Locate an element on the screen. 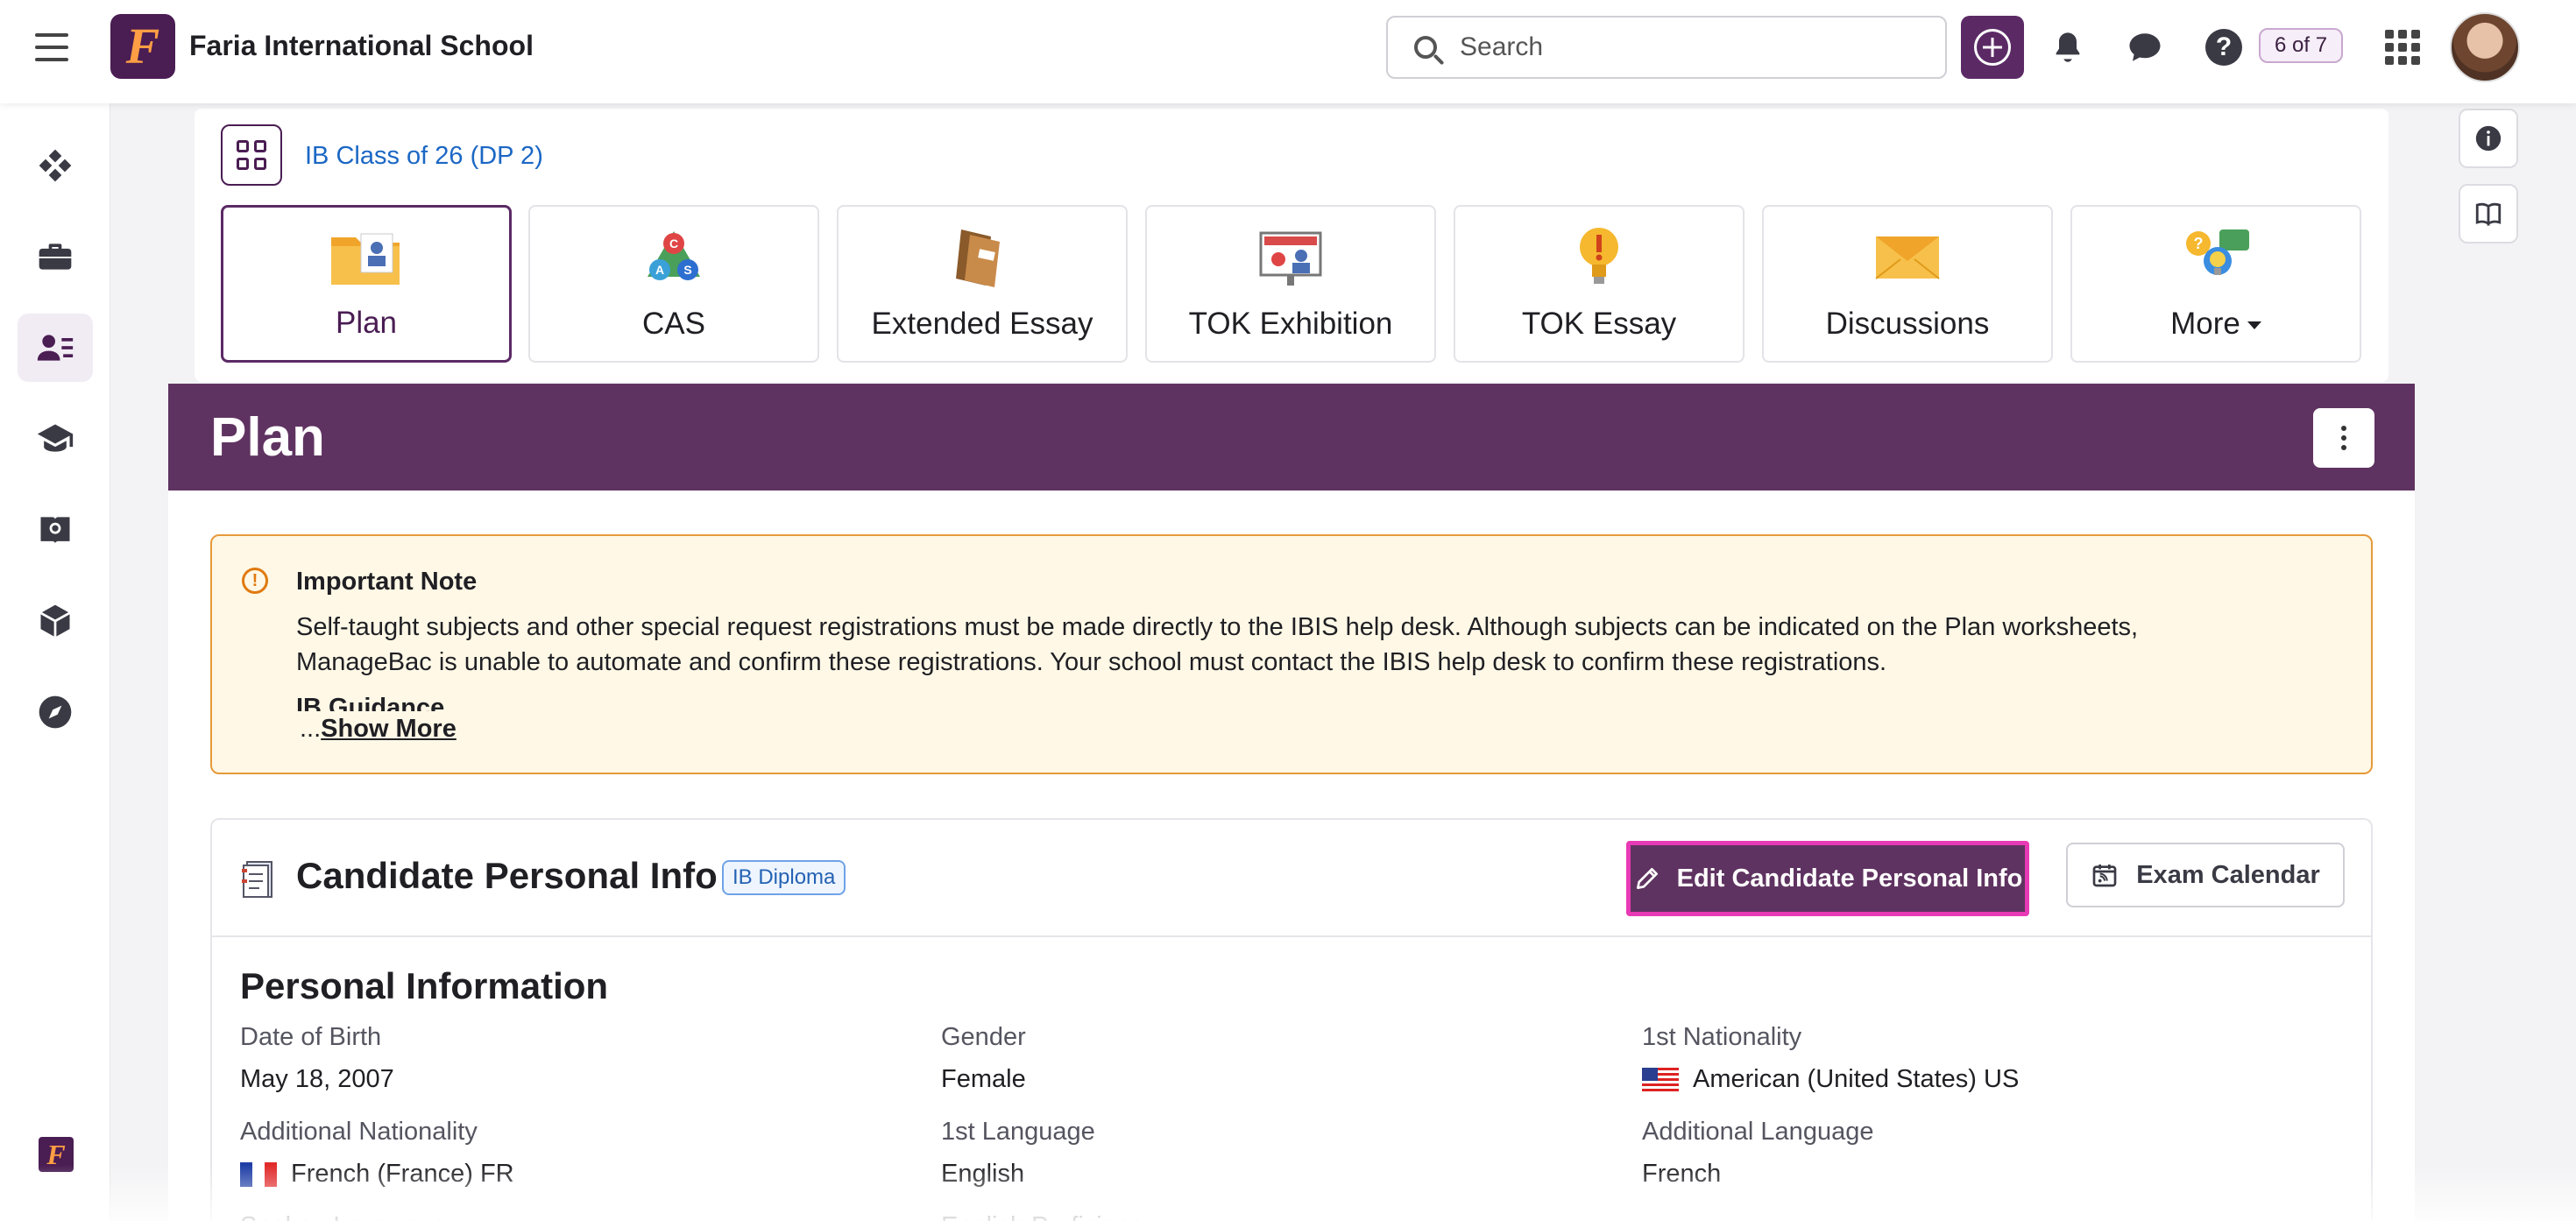 The height and width of the screenshot is (1221, 2576). notifications-bell-icon is located at coordinates (2068, 47).